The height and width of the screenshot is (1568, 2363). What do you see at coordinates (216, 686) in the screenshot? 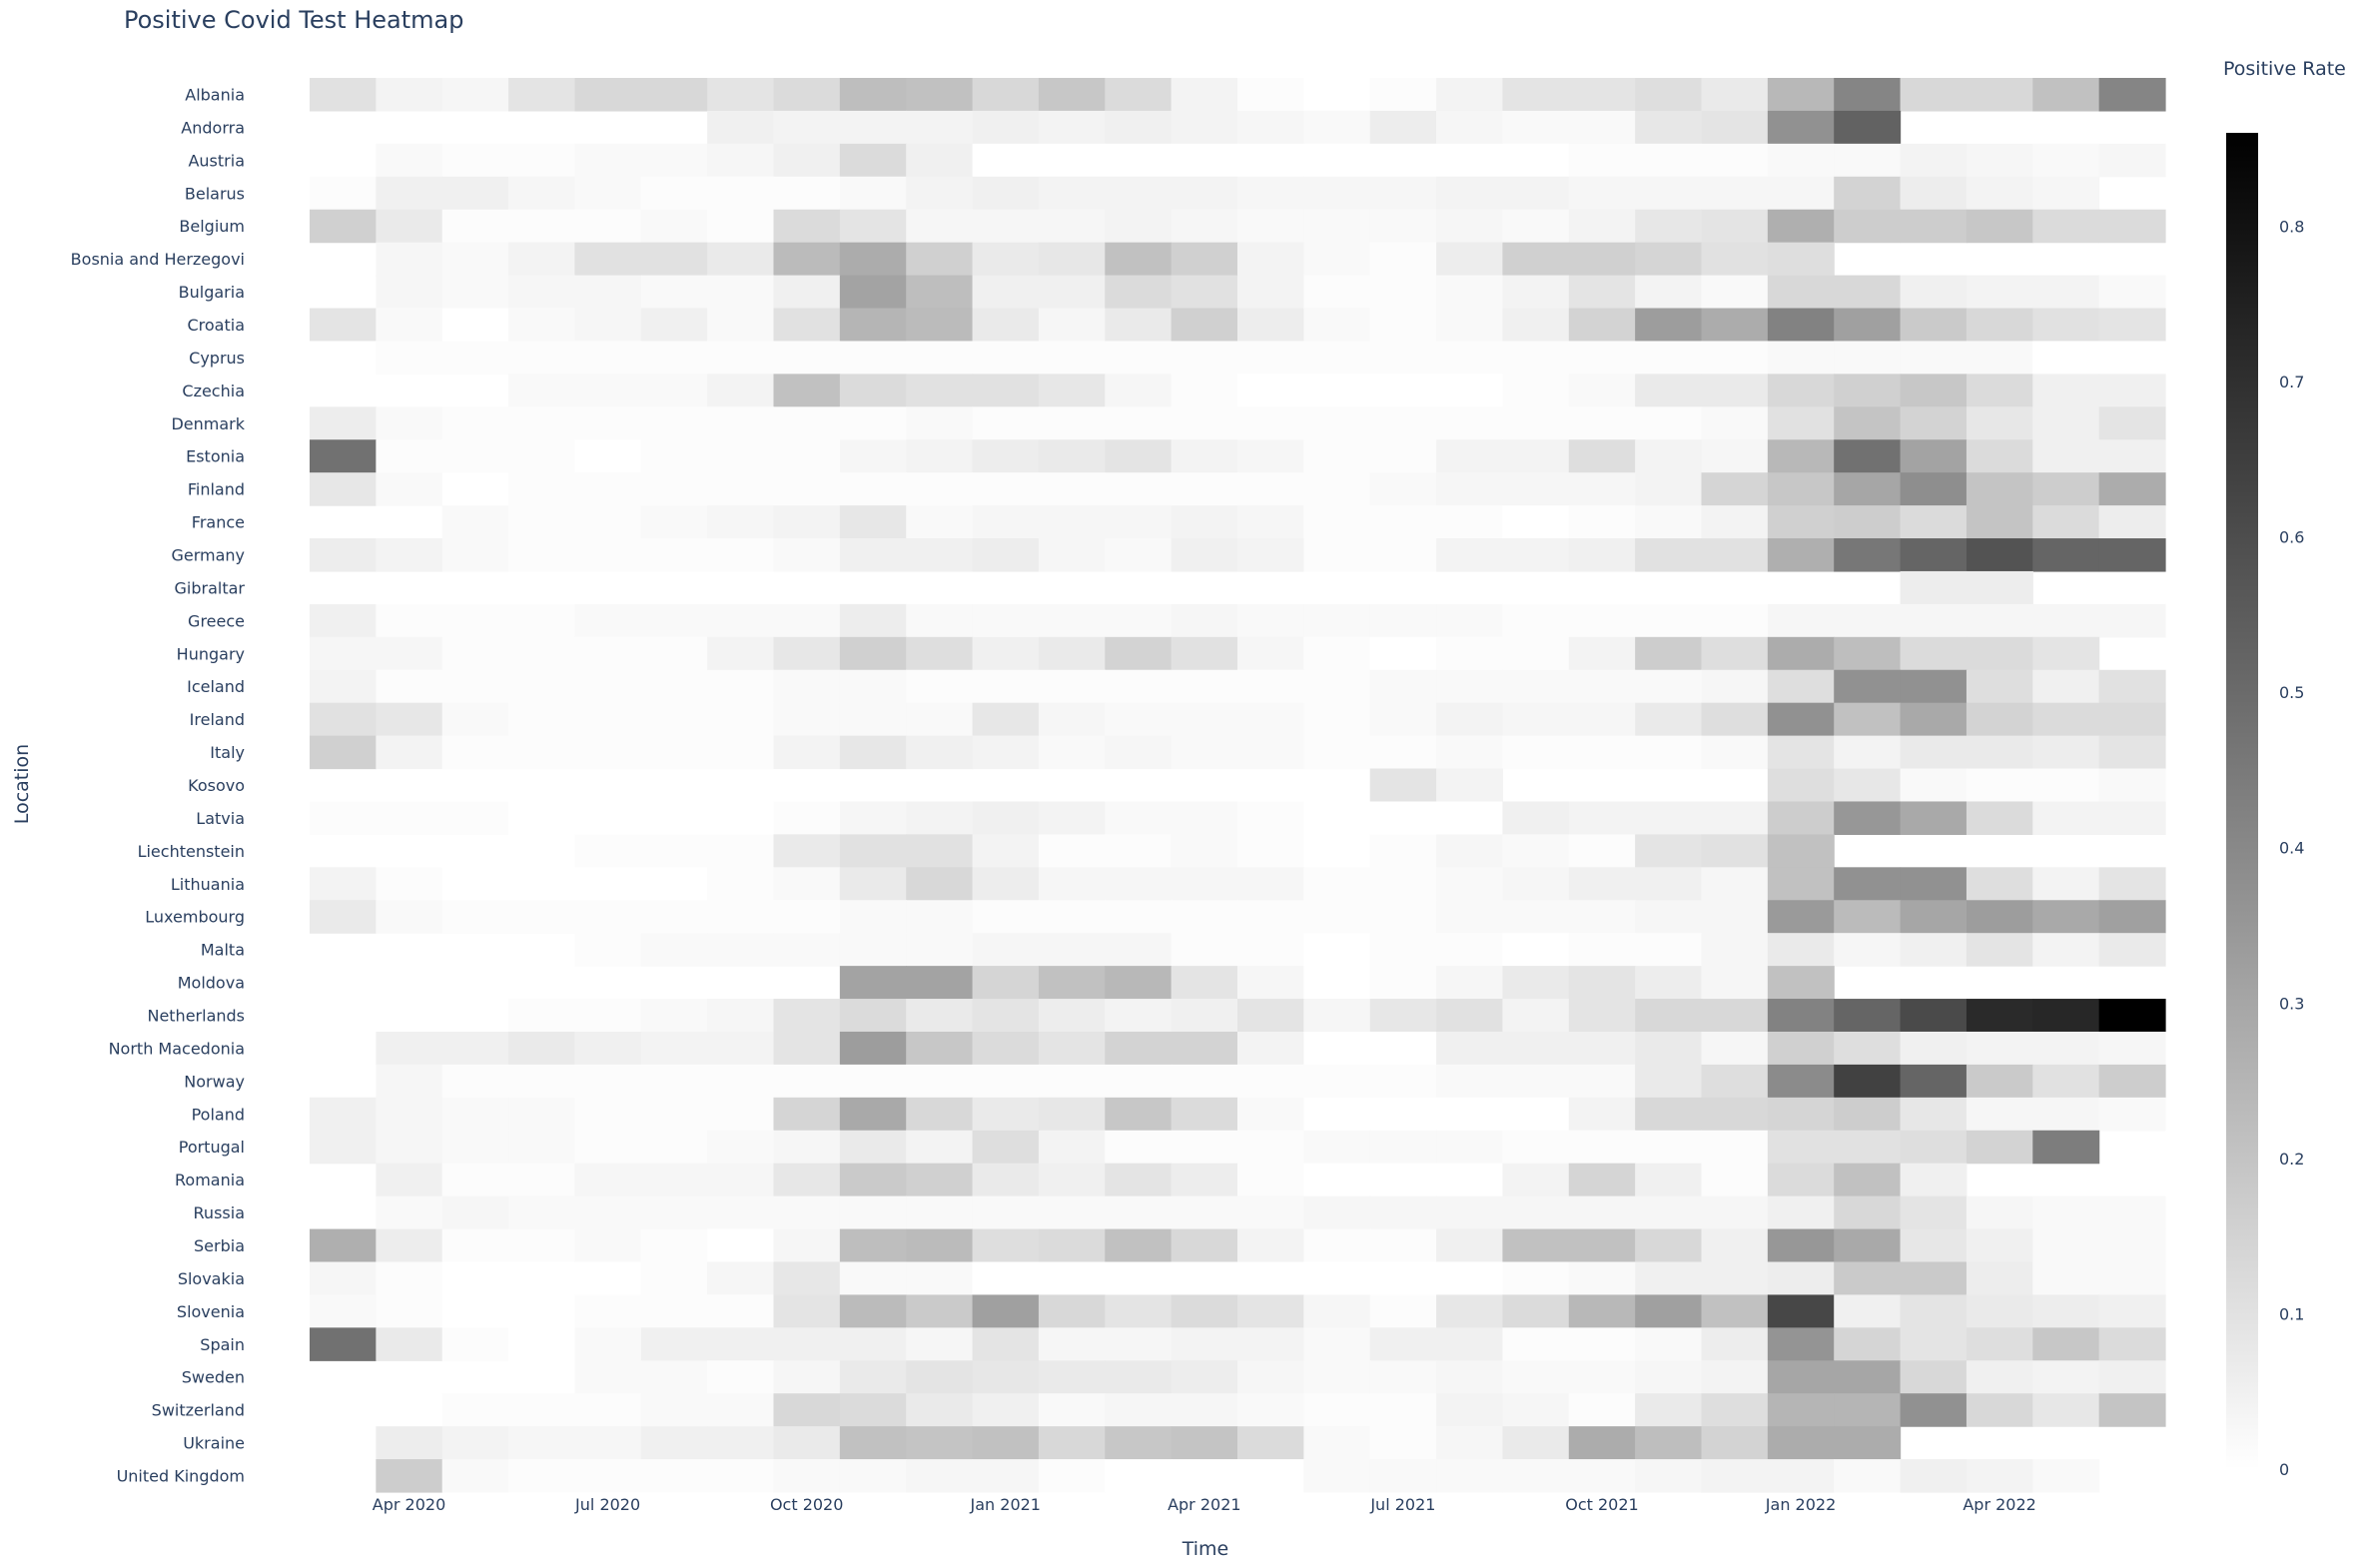
I see `y-tick-label: Iceland` at bounding box center [216, 686].